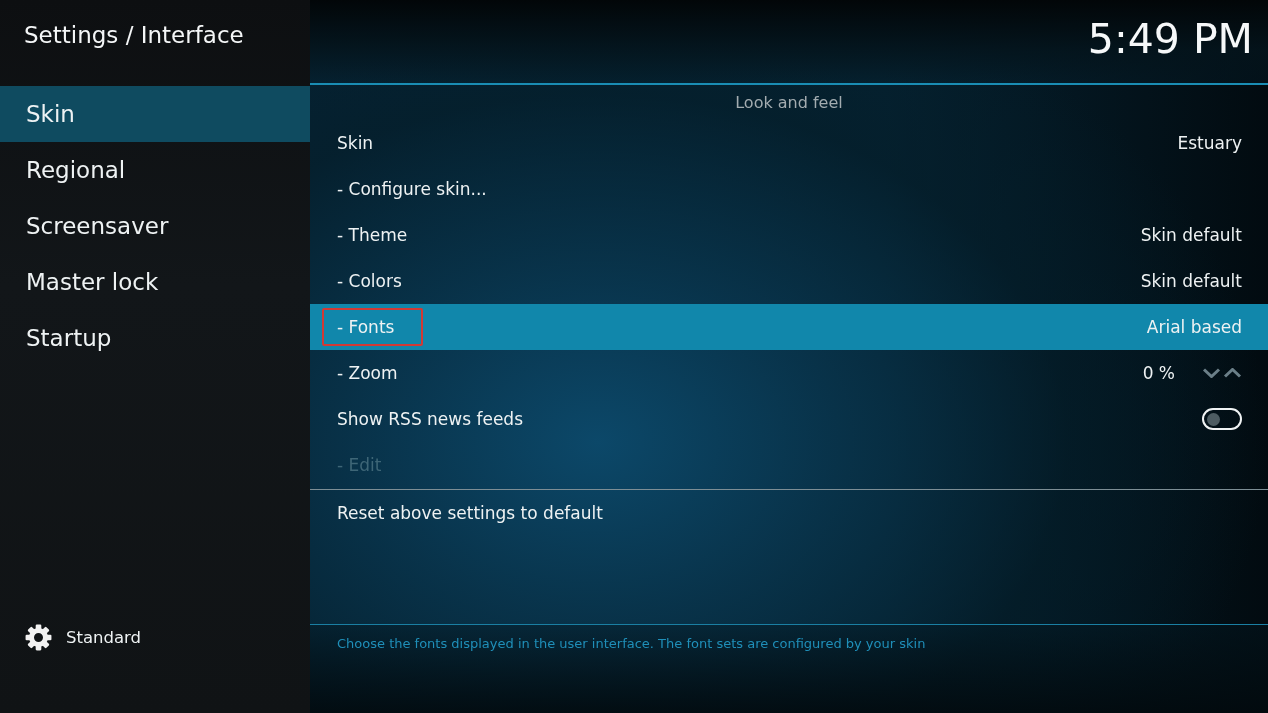 The image size is (1268, 713). I want to click on toggle-switch, so click(1222, 419).